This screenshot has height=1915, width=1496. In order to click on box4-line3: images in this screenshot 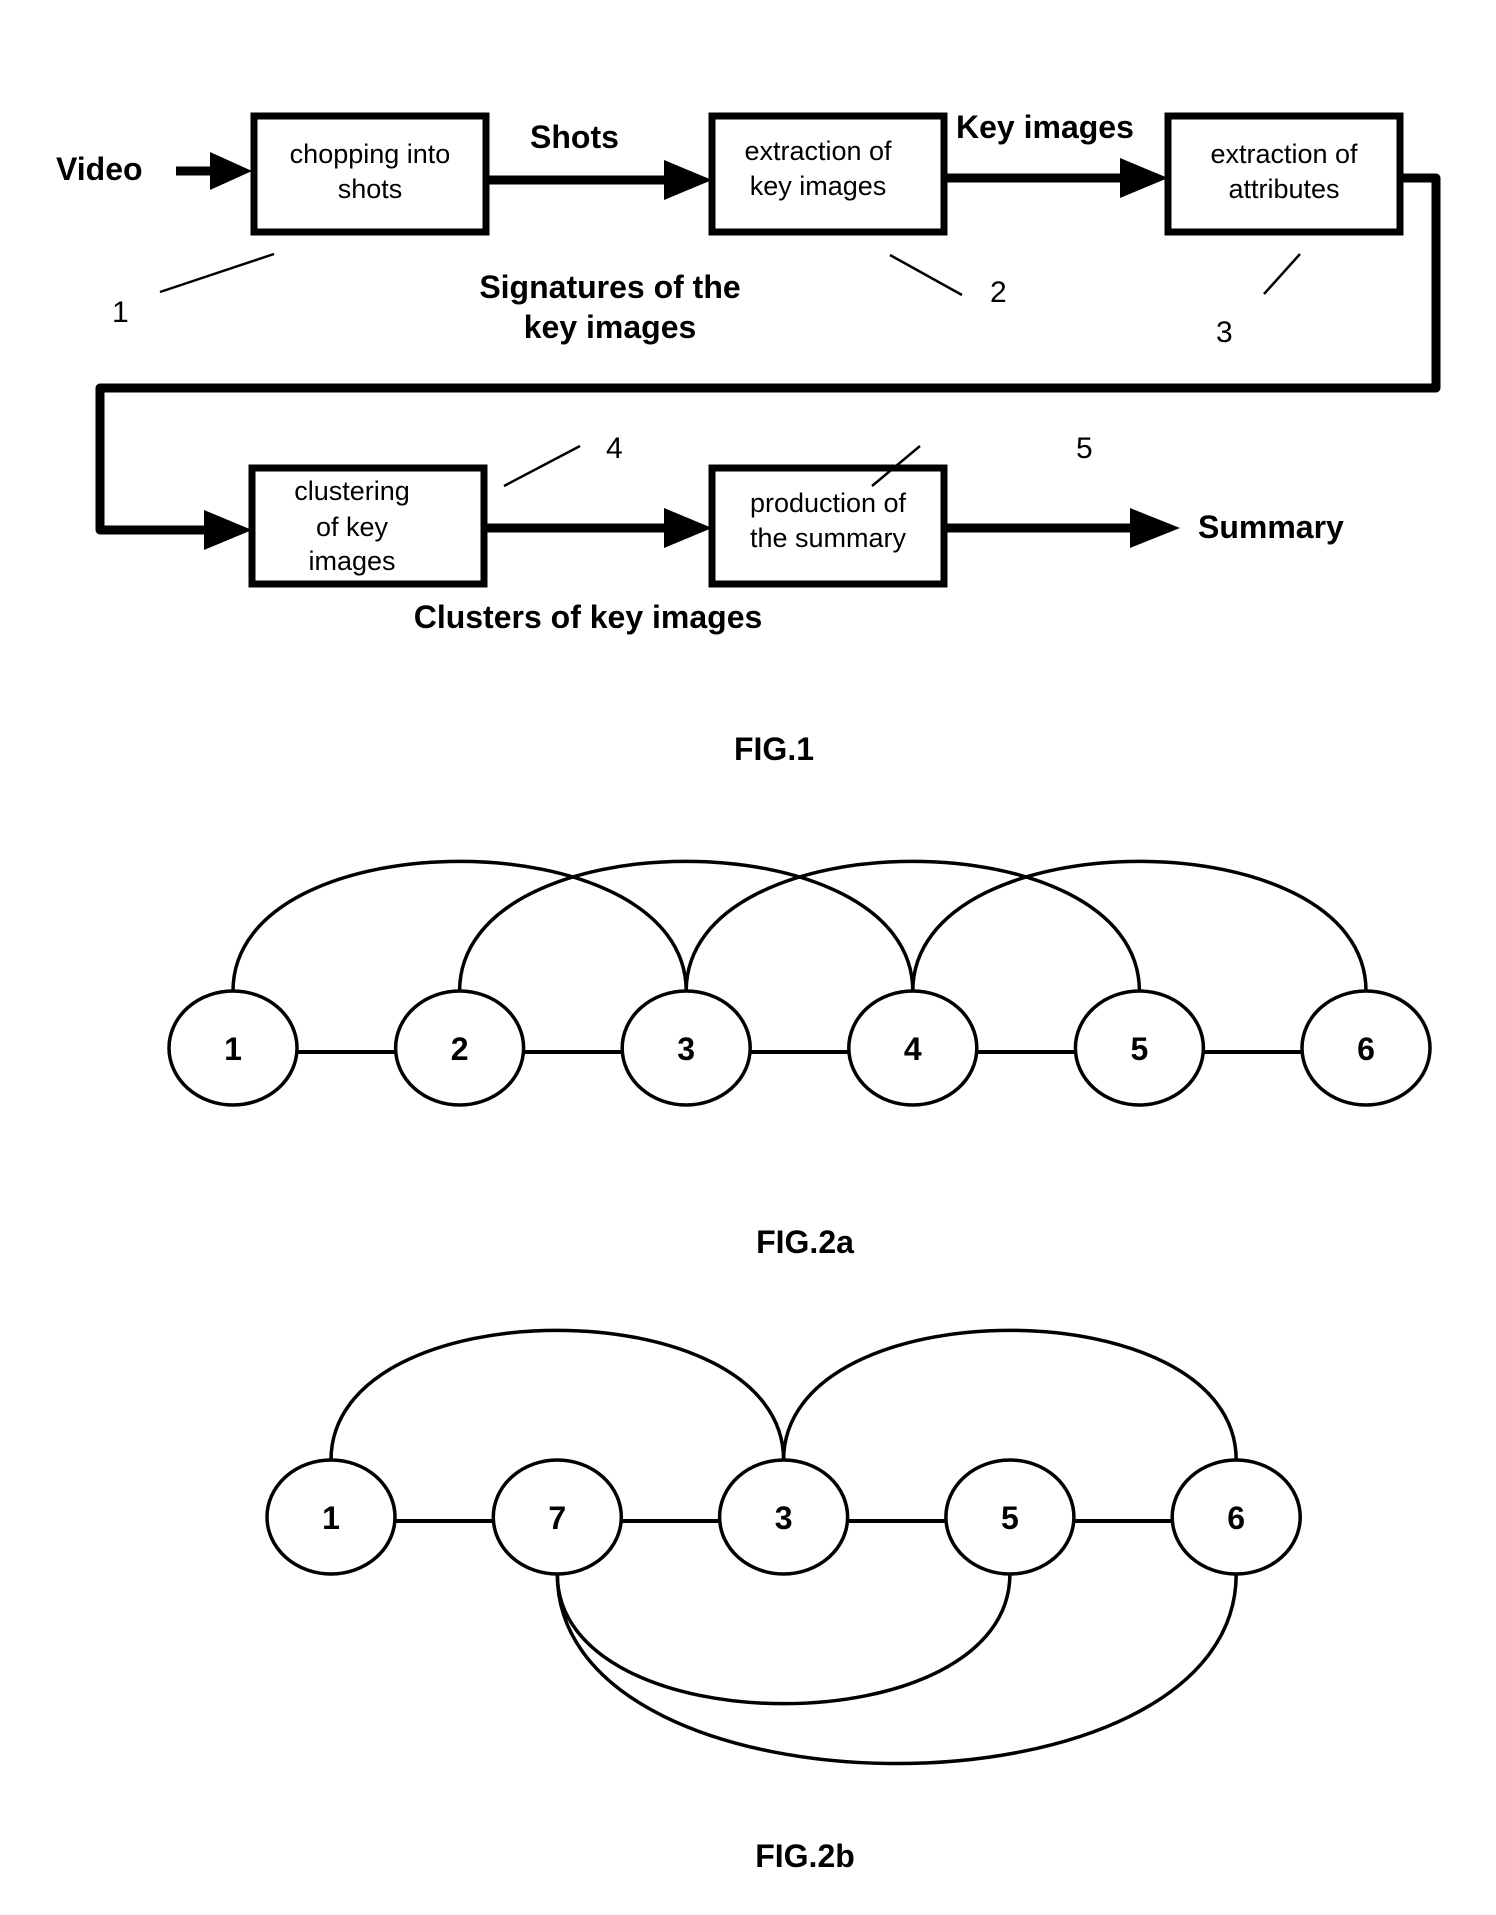, I will do `click(351, 561)`.